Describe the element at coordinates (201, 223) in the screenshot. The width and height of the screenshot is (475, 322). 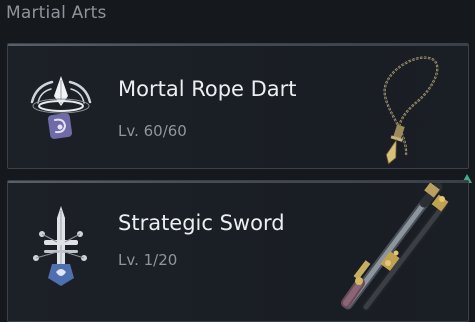
I see `martial-art-name: Strategic Sword` at that location.